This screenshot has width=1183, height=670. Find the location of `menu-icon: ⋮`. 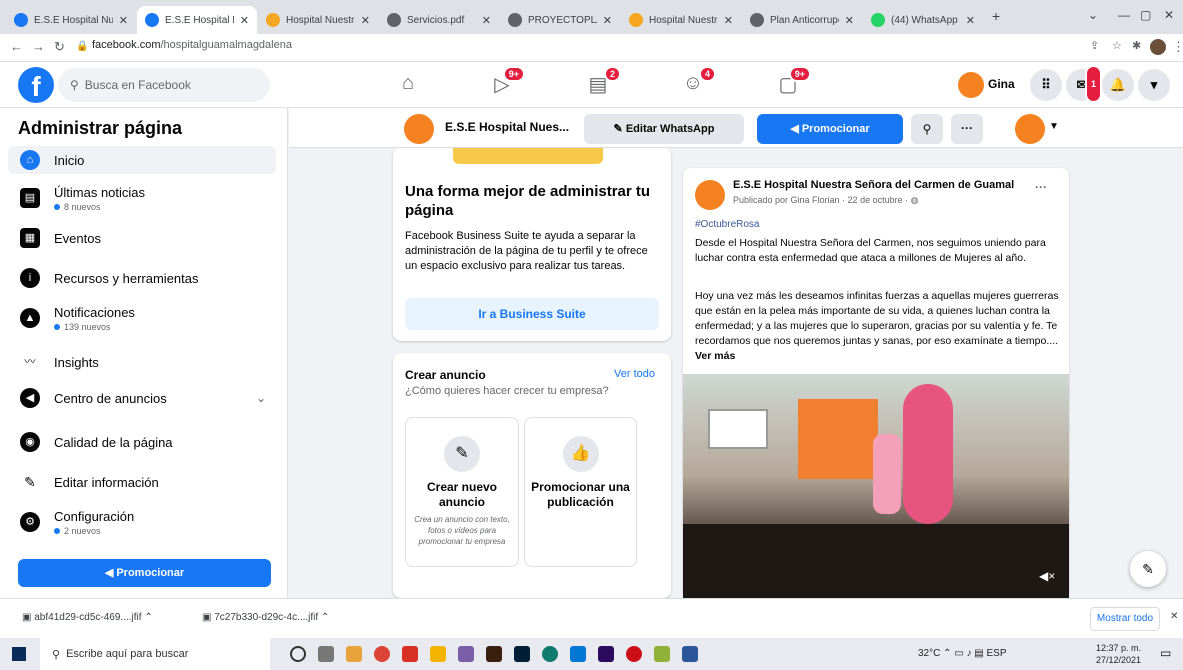

menu-icon: ⋮ is located at coordinates (1177, 47).